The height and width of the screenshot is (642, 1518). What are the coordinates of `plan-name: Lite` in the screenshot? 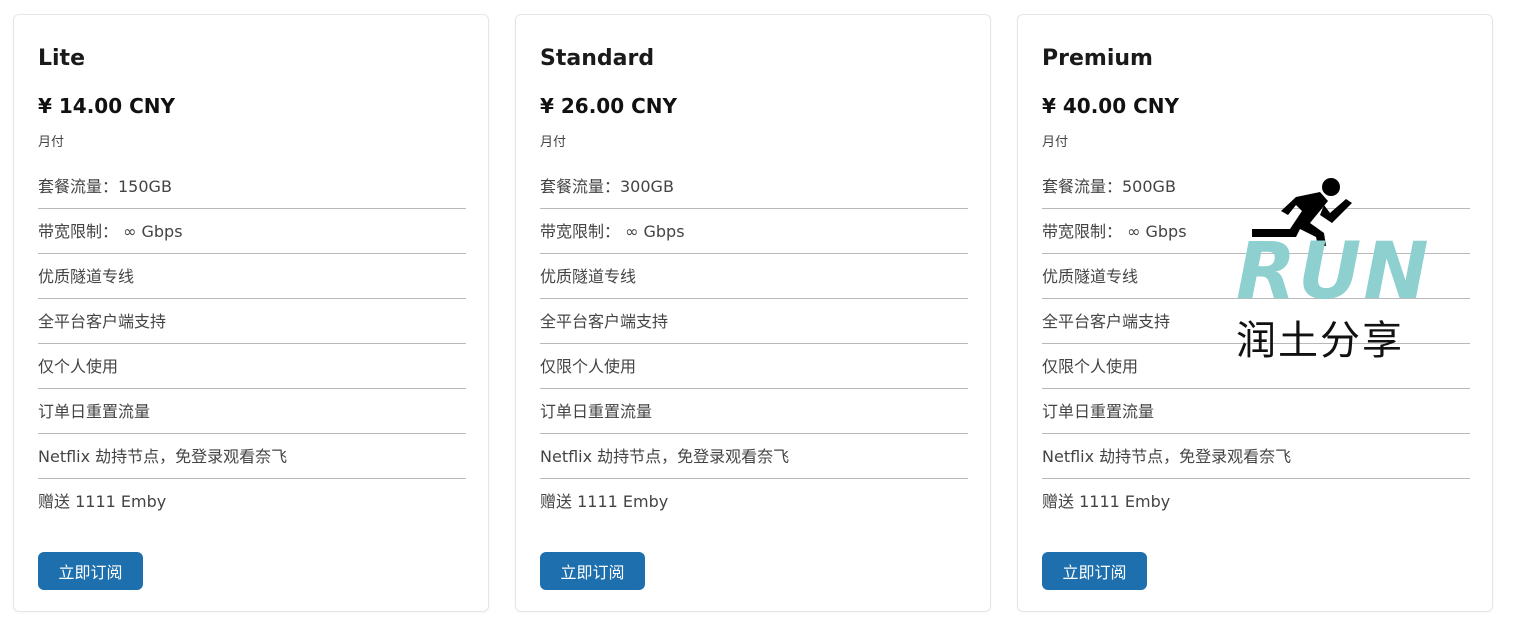 It's located at (61, 58).